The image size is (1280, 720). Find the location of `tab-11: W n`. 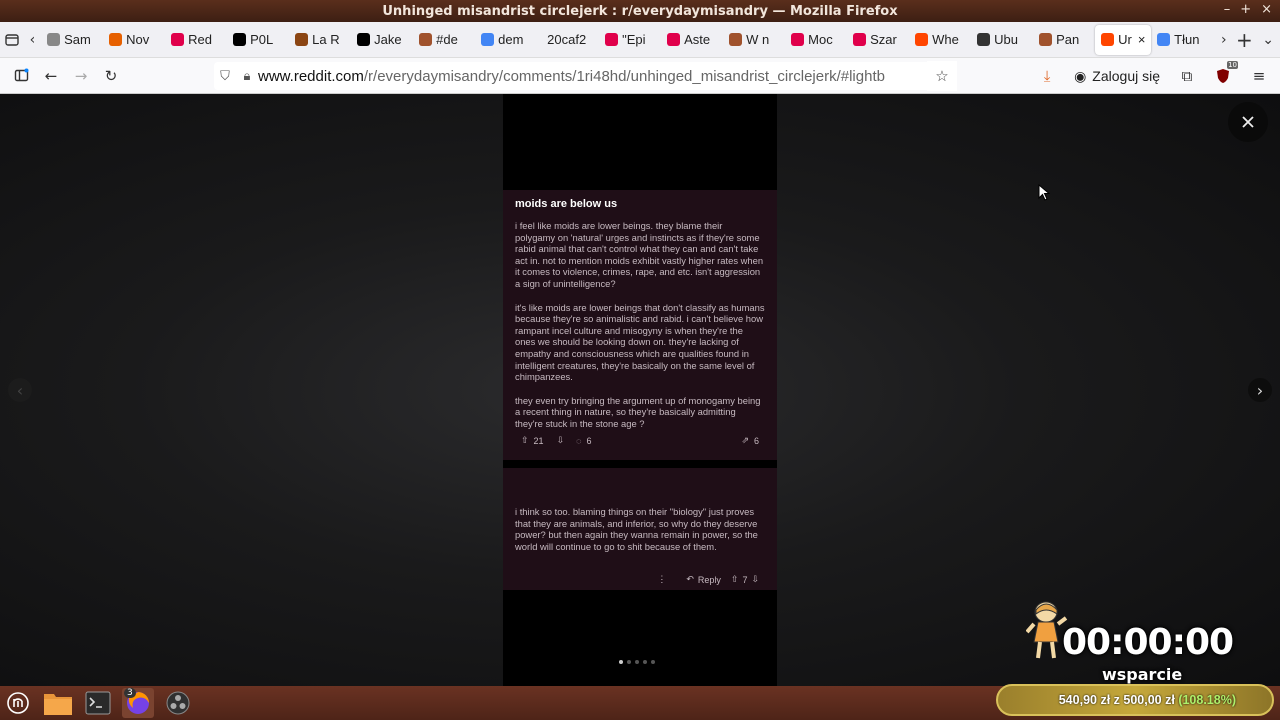

tab-11: W n is located at coordinates (754, 40).